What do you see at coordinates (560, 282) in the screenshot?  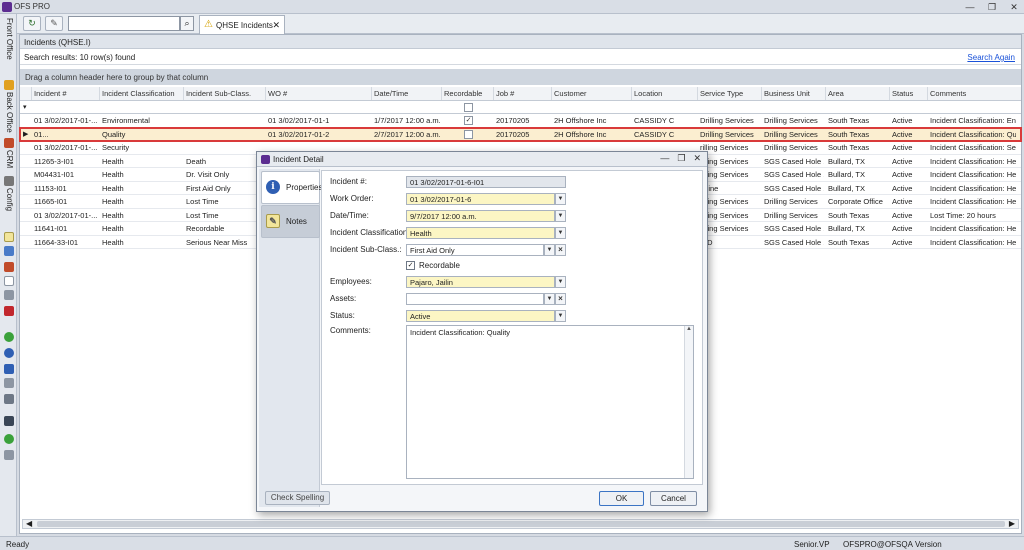 I see `employees-dropdown-icon: ▼` at bounding box center [560, 282].